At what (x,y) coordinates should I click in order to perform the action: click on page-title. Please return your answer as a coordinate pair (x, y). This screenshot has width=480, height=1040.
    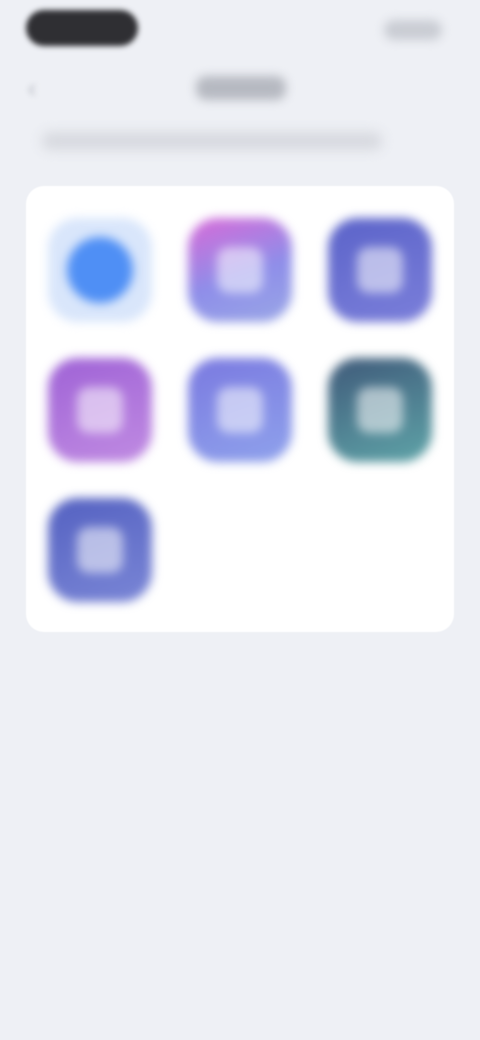
    Looking at the image, I should click on (241, 88).